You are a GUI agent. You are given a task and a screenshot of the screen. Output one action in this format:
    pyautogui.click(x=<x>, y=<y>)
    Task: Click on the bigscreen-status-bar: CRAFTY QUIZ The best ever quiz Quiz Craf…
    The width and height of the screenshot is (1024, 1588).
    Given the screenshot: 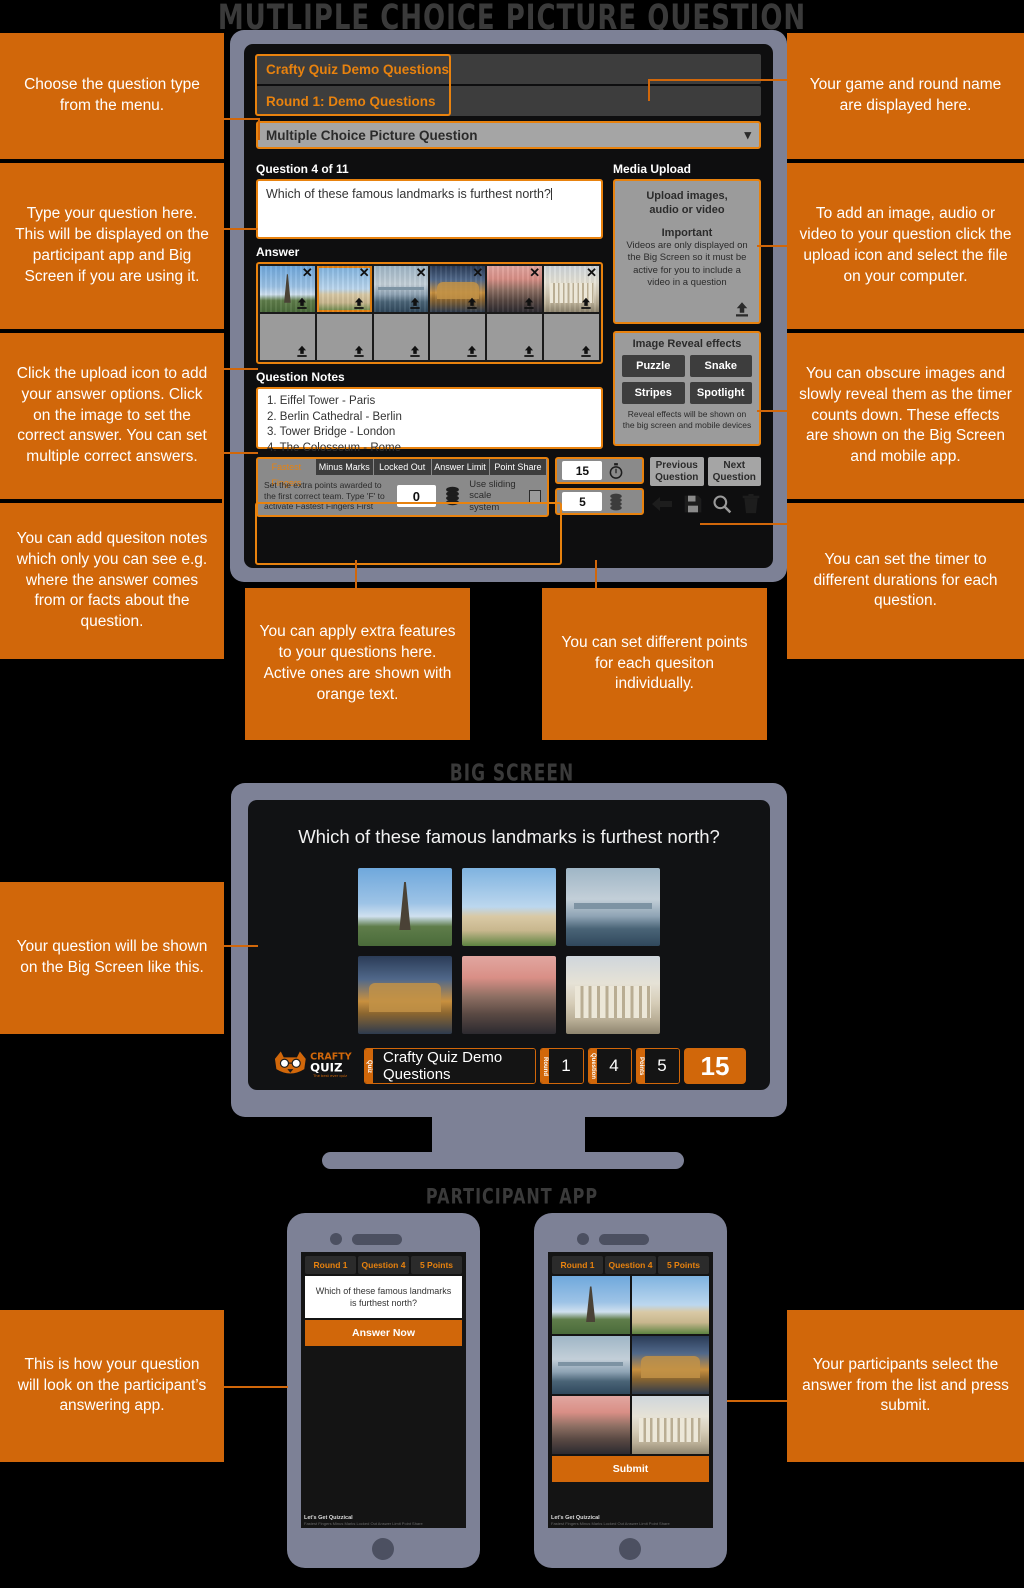 What is the action you would take?
    pyautogui.click(x=509, y=1066)
    